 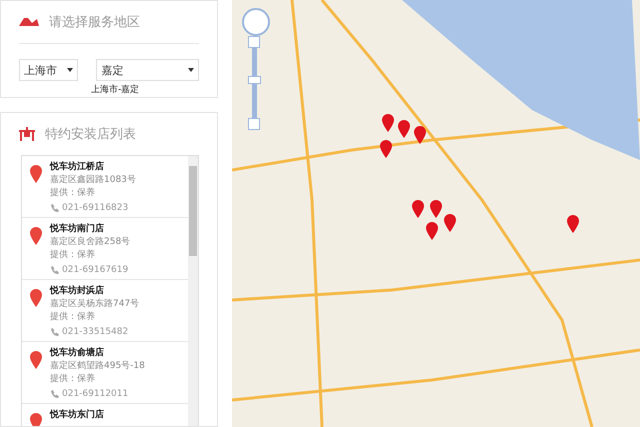 What do you see at coordinates (95, 304) in the screenshot?
I see `store-address: 嘉定区吴杨东路747号` at bounding box center [95, 304].